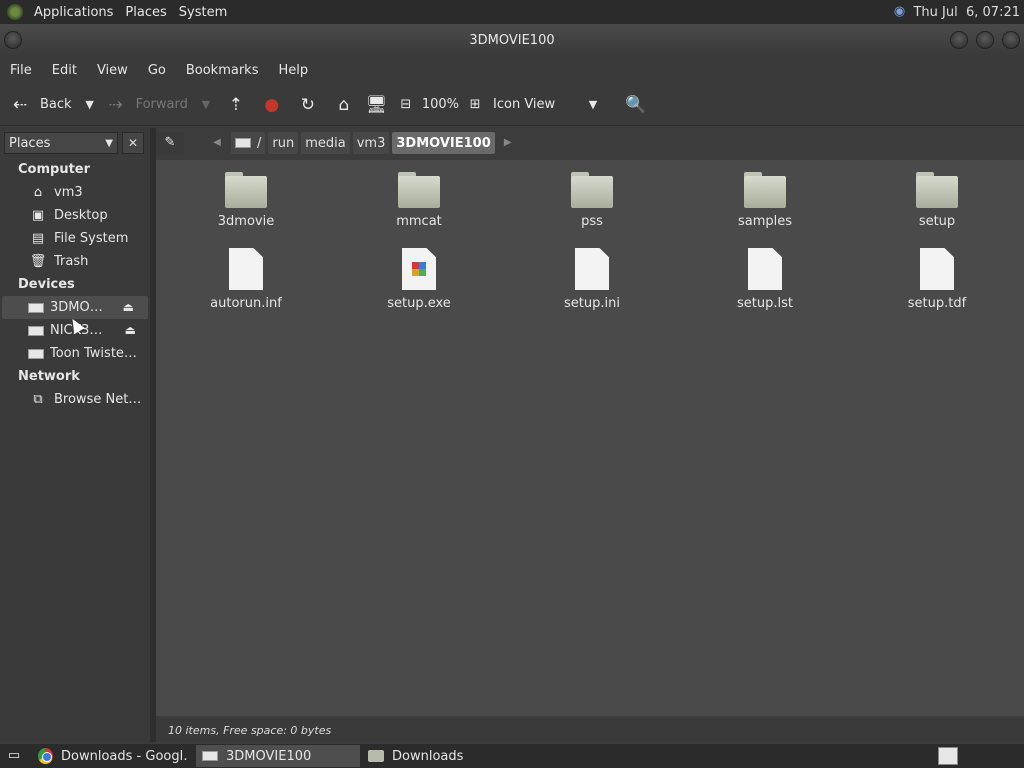 This screenshot has height=768, width=1024. I want to click on stop-icon: ●, so click(272, 105).